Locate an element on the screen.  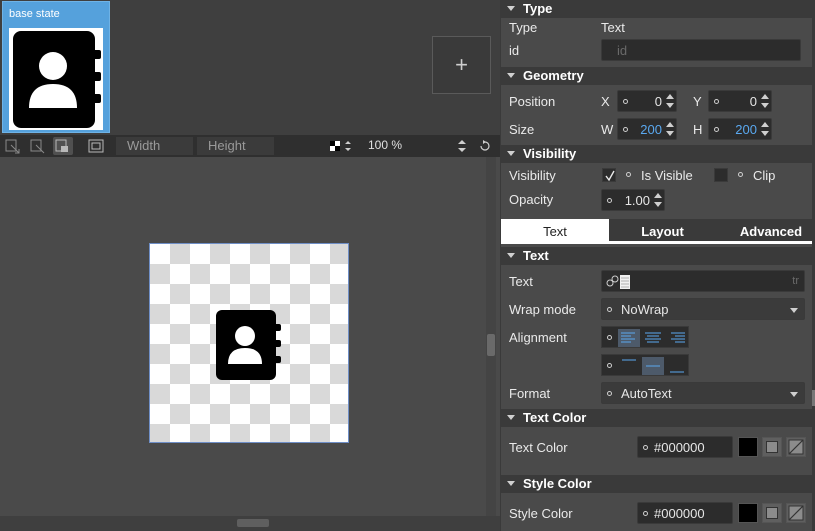
visibility-section-header: Visibility is located at coordinates (656, 154).